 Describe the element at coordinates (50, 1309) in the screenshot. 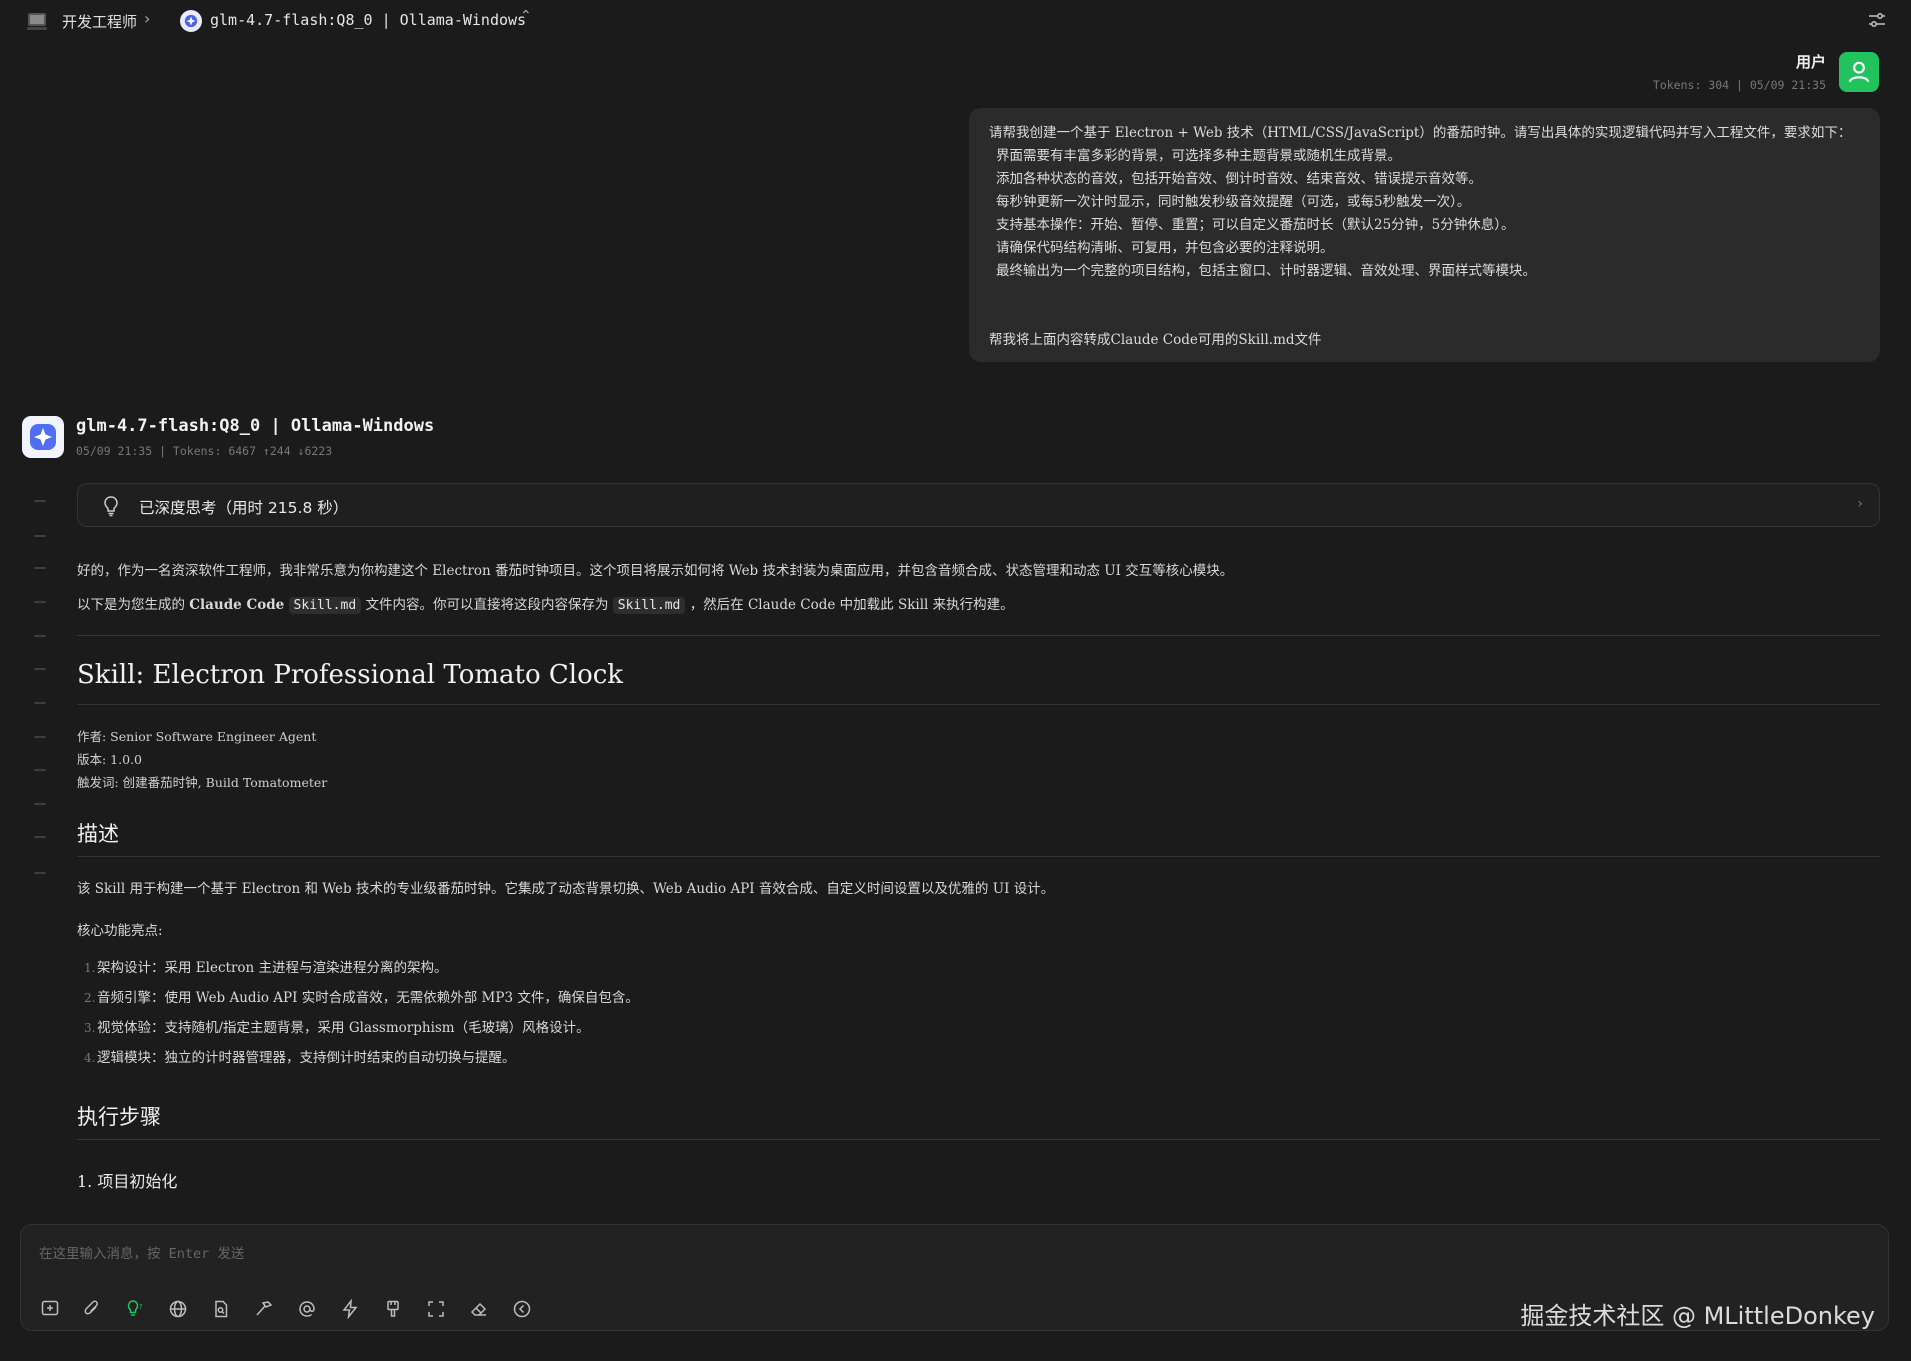

I see `new-topic-icon` at that location.